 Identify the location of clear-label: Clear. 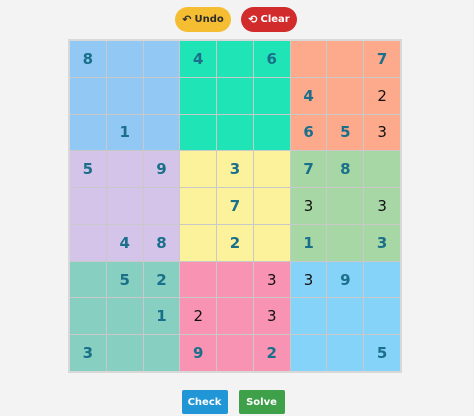
(275, 19).